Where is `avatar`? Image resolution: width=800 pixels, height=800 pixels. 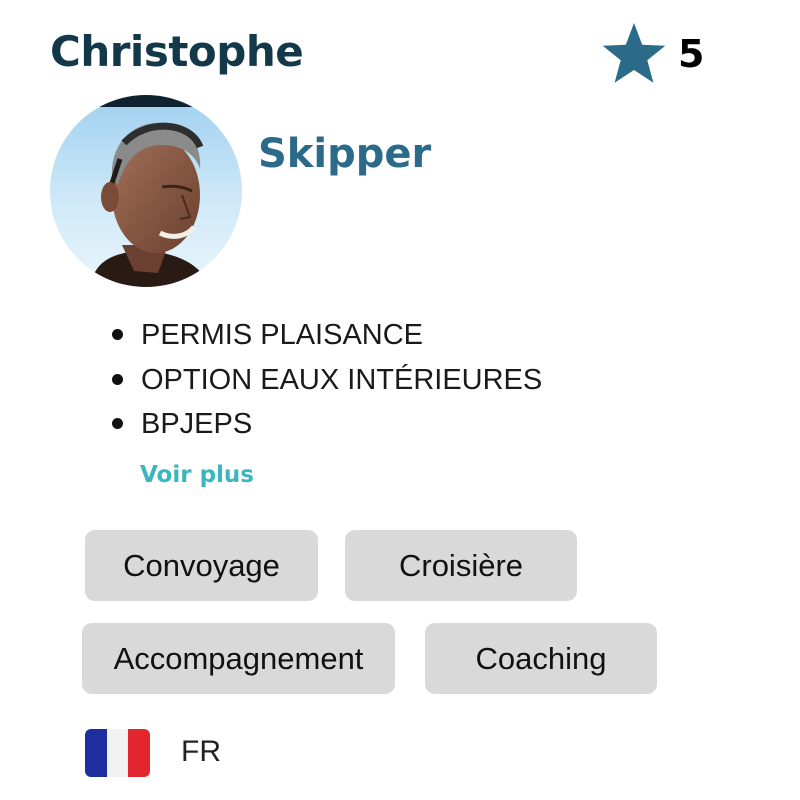 avatar is located at coordinates (146, 191).